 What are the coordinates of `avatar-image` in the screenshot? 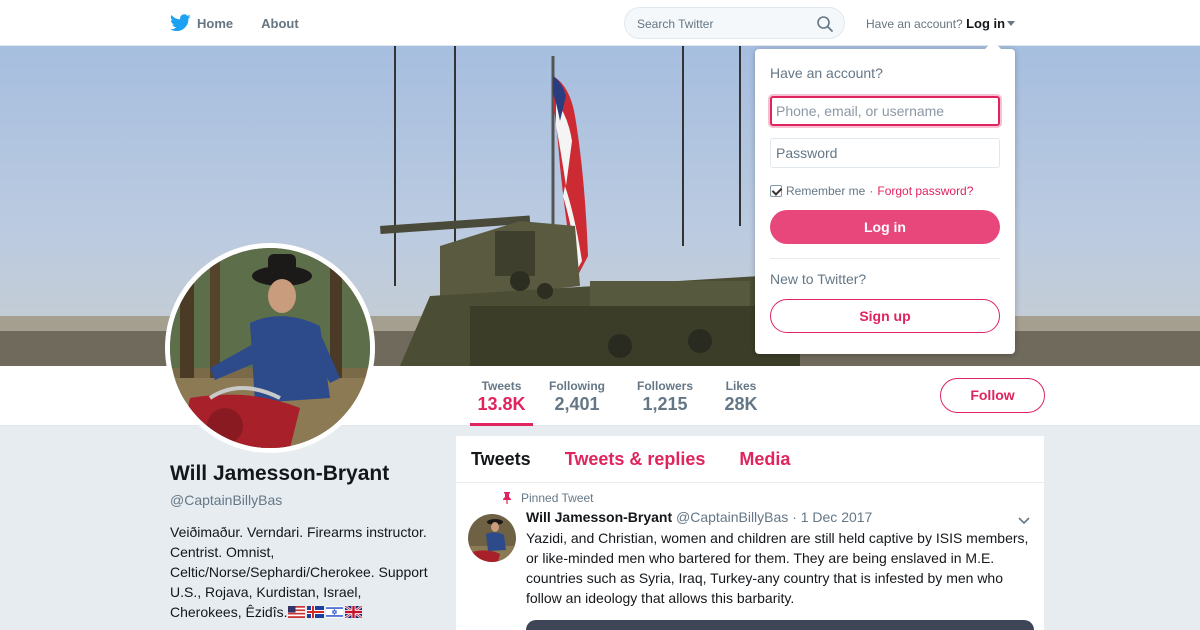 It's located at (270, 348).